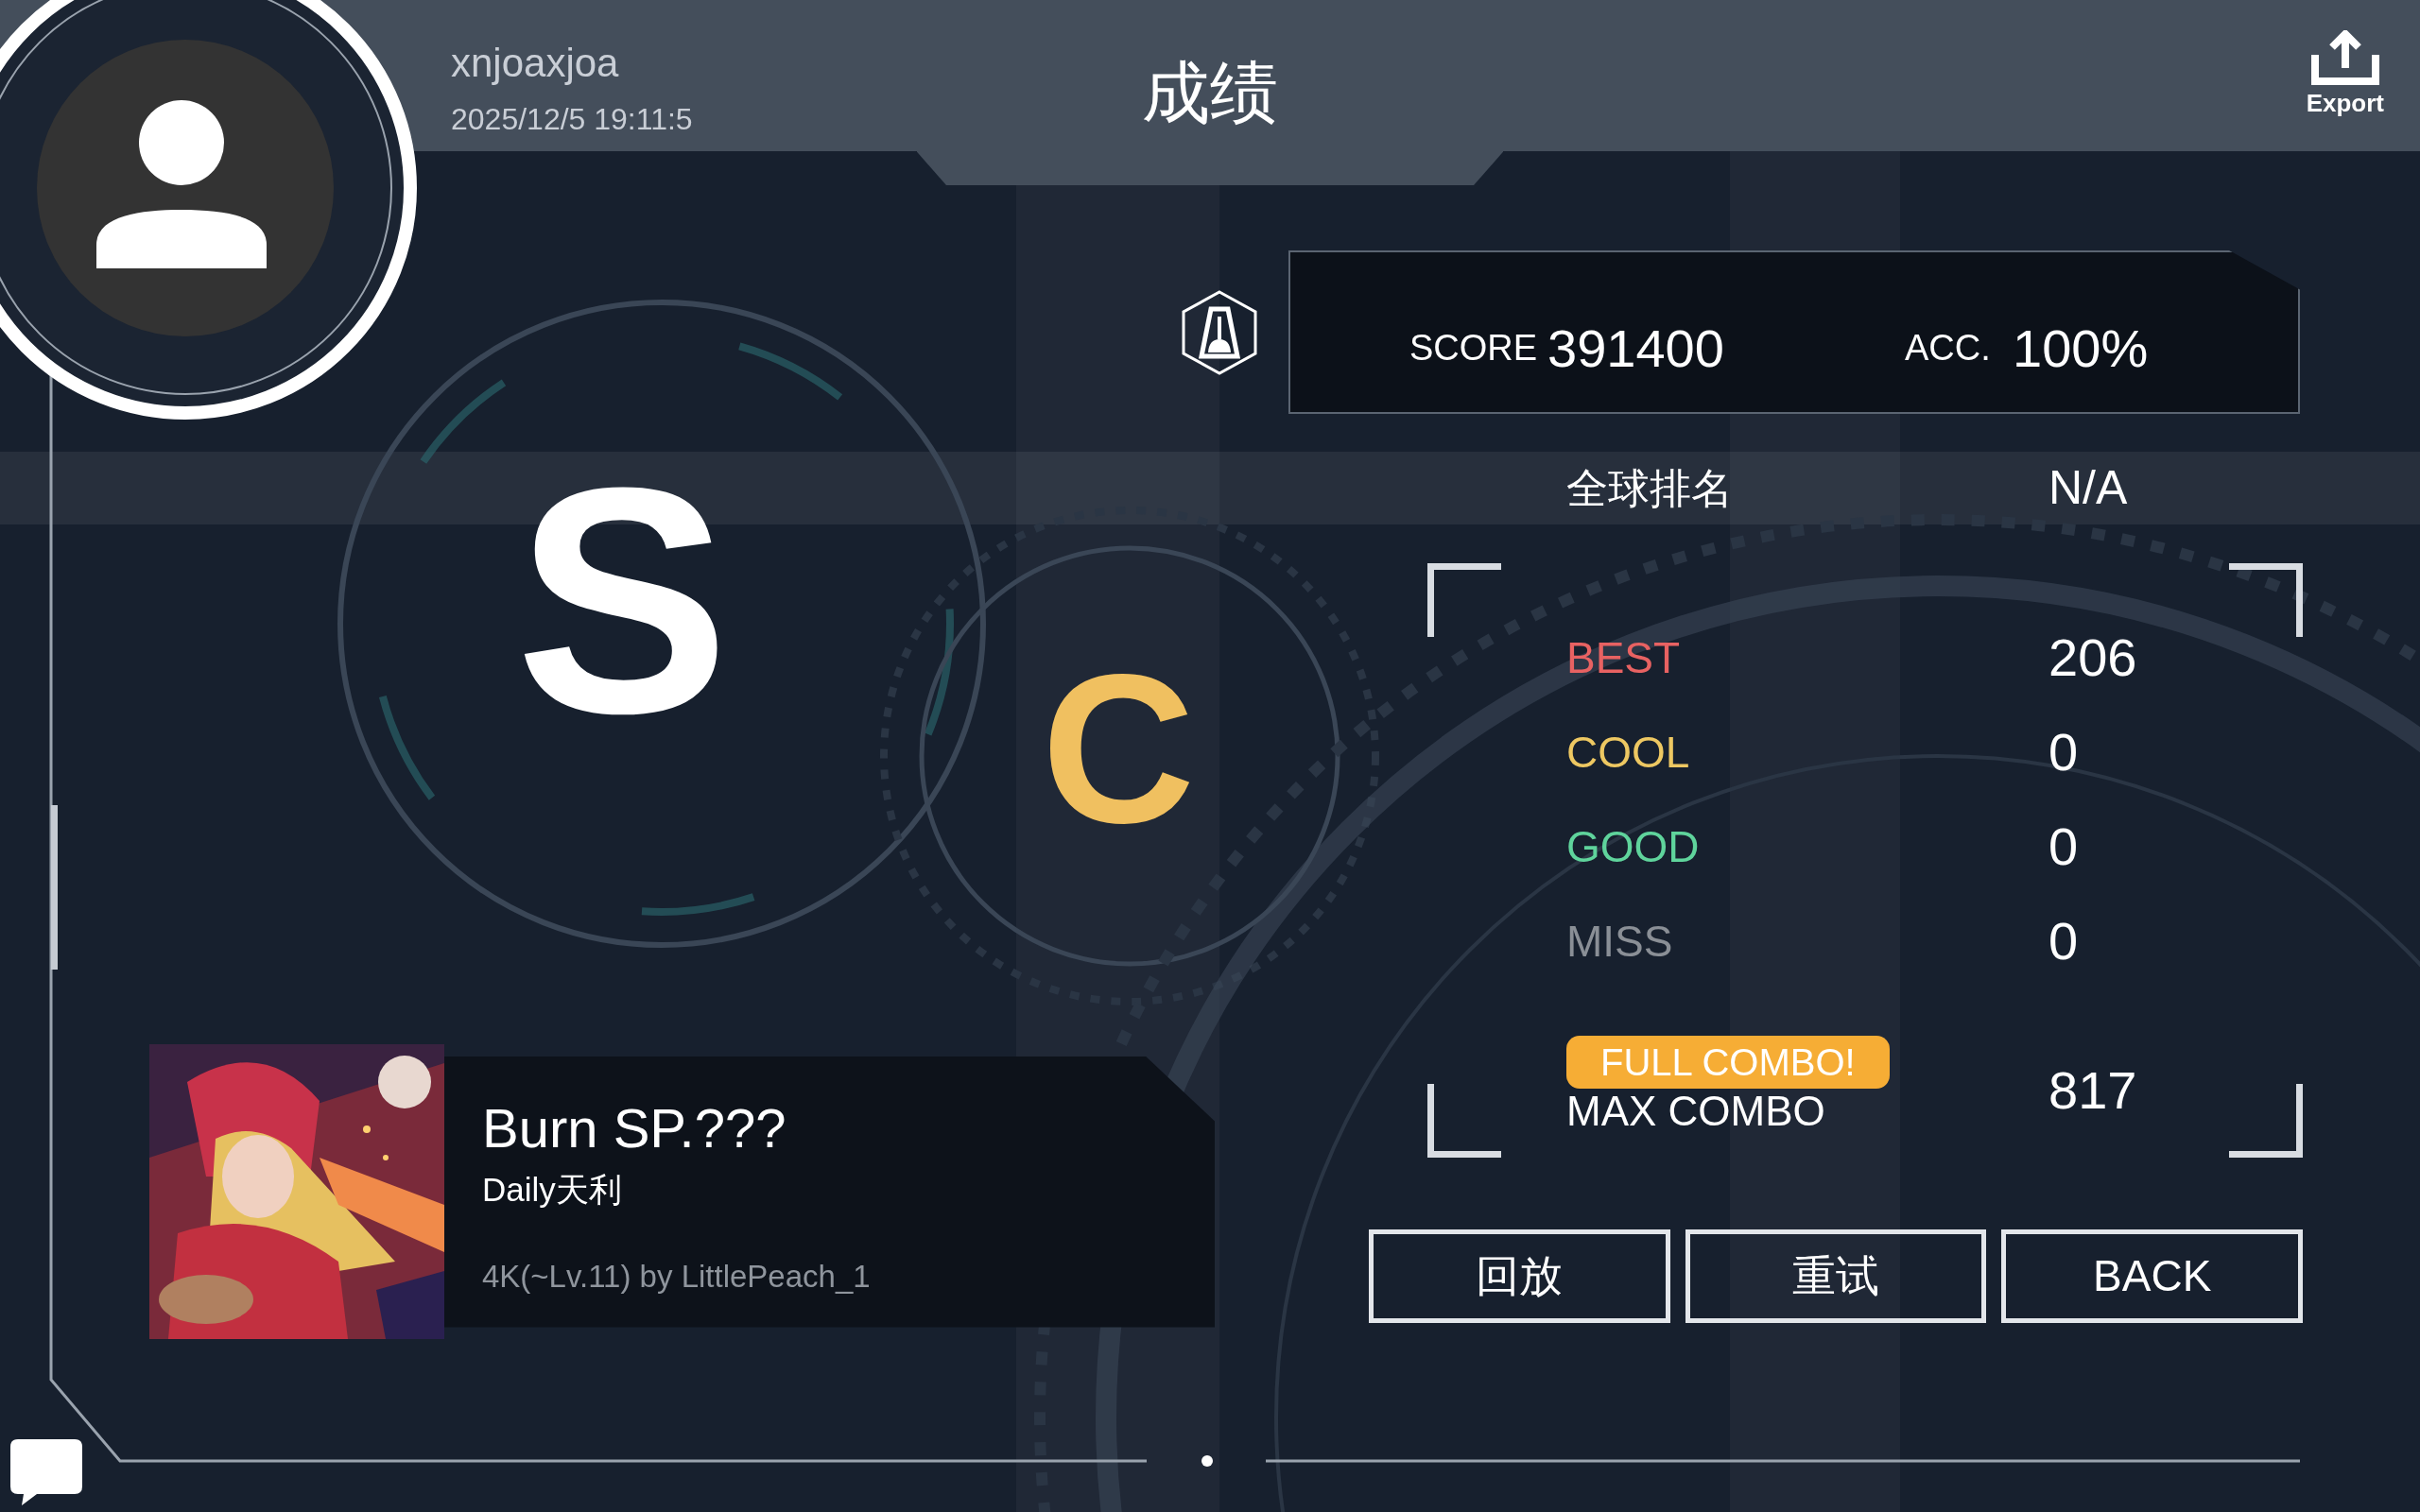 Image resolution: width=2420 pixels, height=1512 pixels. What do you see at coordinates (572, 120) in the screenshot?
I see `timestamp: 2025/12/5 19:11:5` at bounding box center [572, 120].